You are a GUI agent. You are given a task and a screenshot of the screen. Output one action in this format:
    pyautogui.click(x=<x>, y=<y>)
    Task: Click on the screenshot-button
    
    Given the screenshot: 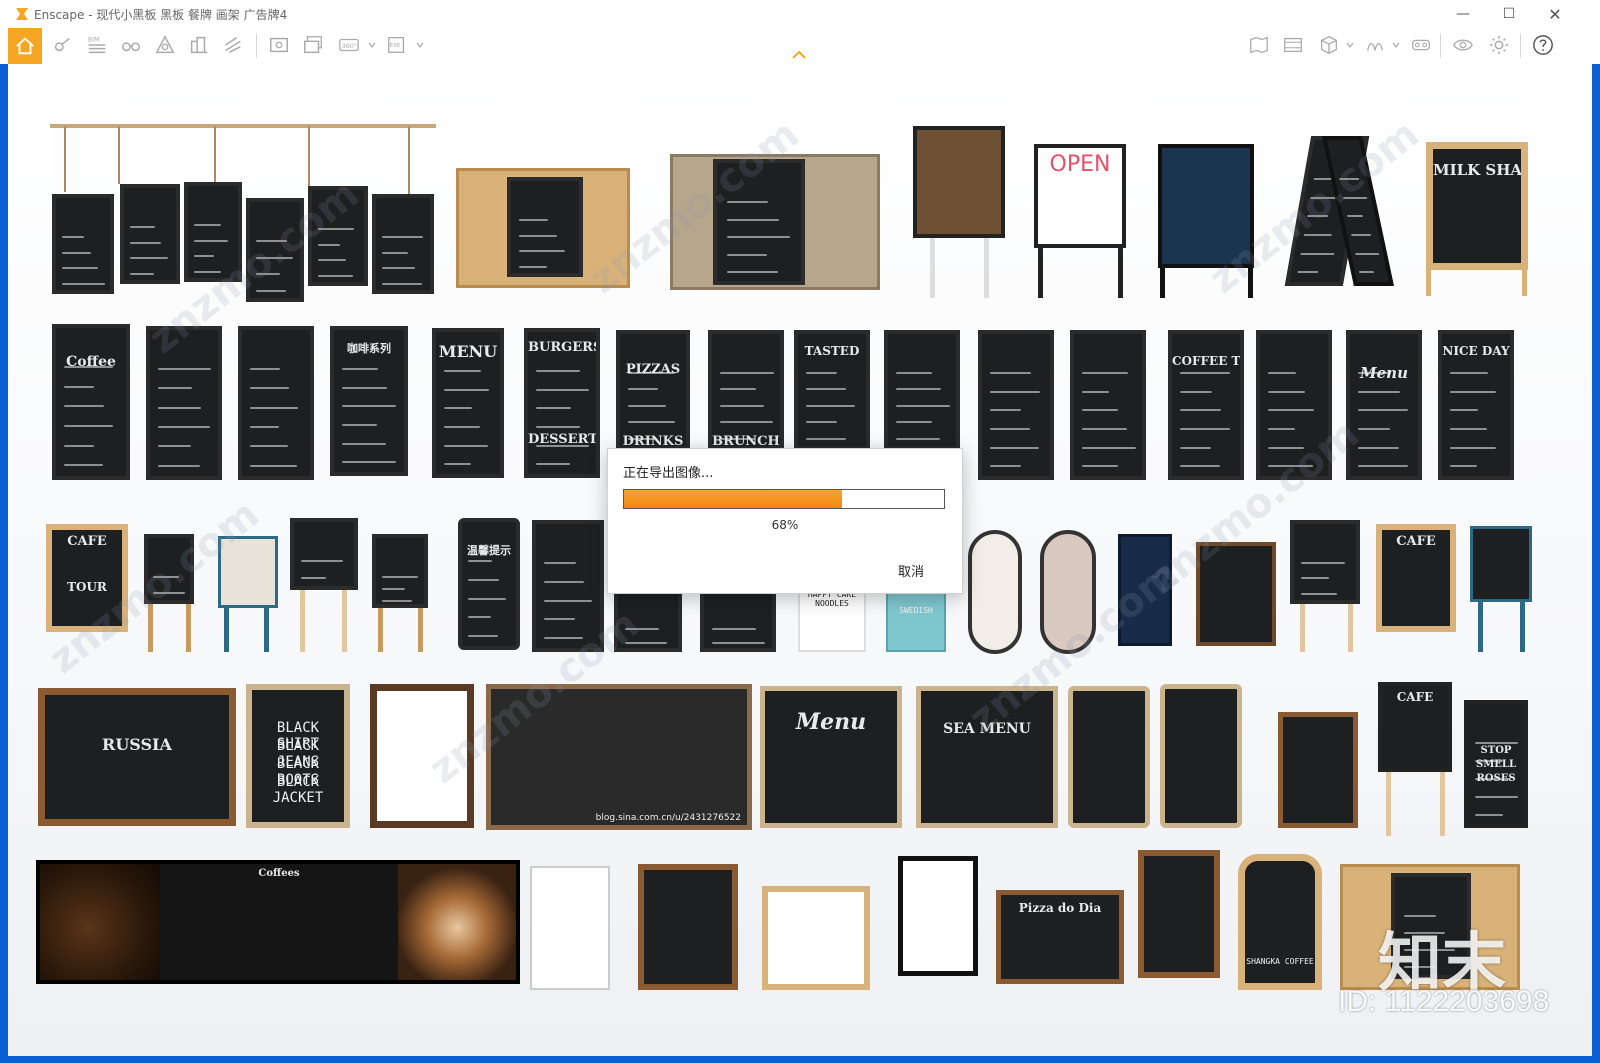 What is the action you would take?
    pyautogui.click(x=279, y=45)
    